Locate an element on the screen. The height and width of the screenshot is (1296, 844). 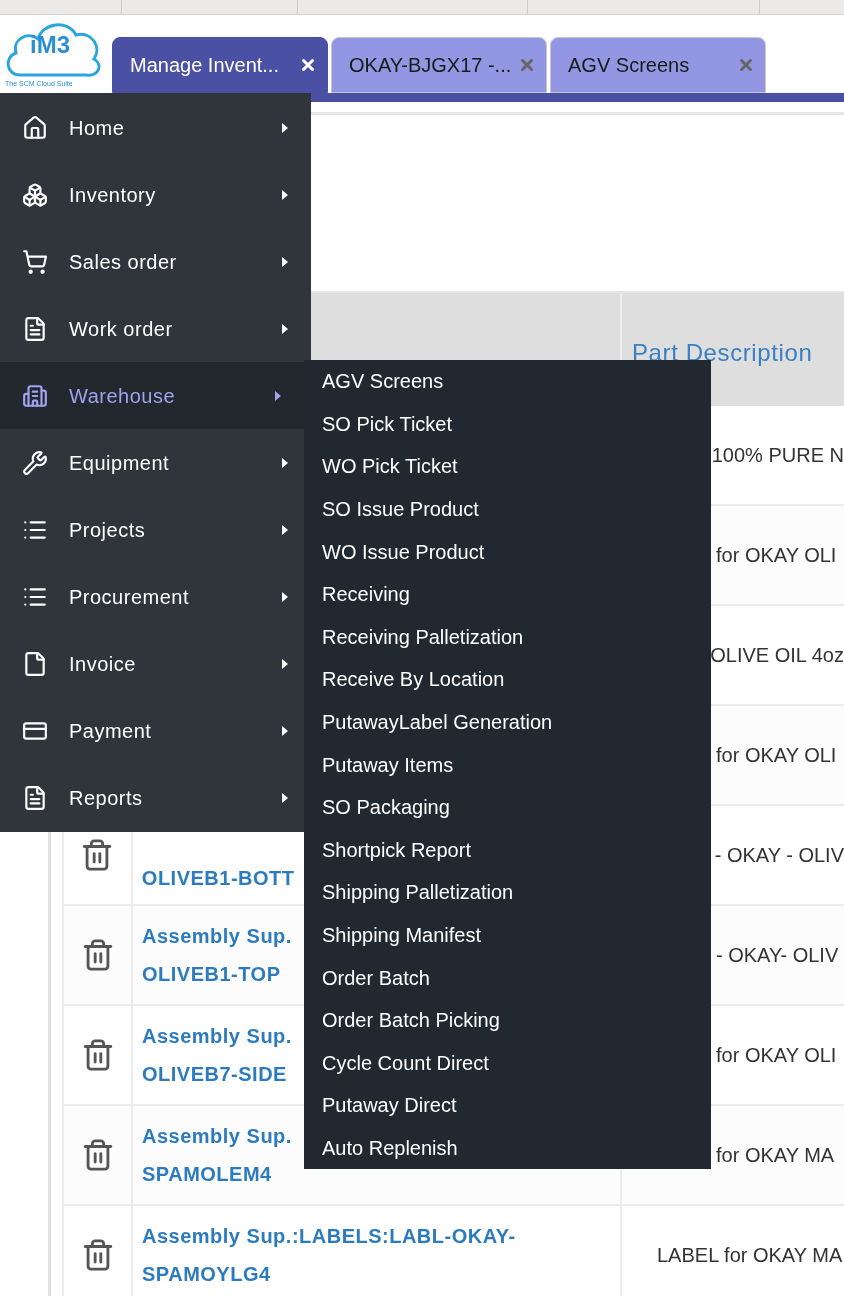
submenu-item: Auto Replenish is located at coordinates (507, 1148).